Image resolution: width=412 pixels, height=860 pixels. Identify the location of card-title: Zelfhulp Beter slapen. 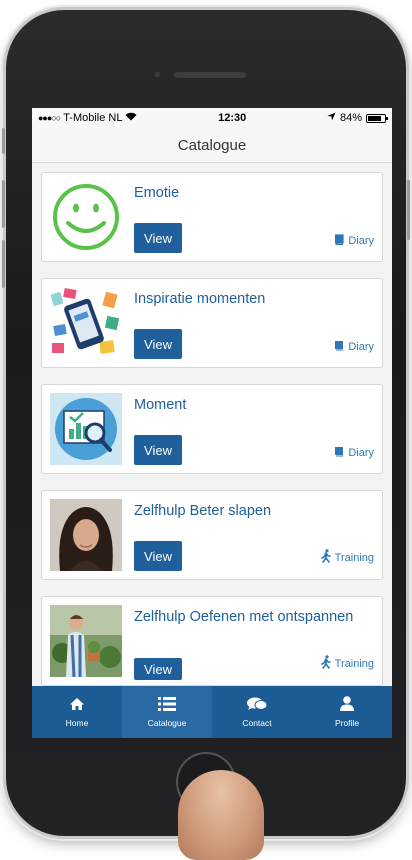
(203, 511).